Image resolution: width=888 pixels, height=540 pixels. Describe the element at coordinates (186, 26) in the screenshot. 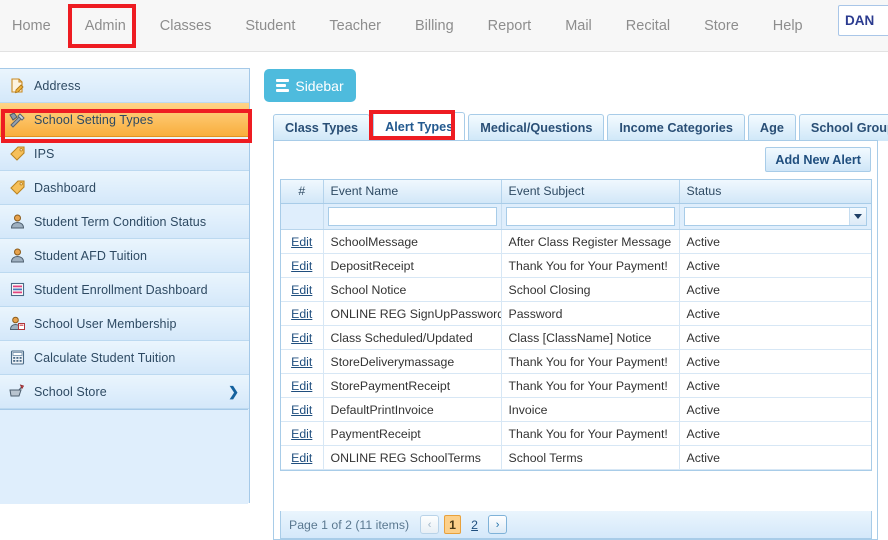

I see `nav-item-classes: Classes` at that location.